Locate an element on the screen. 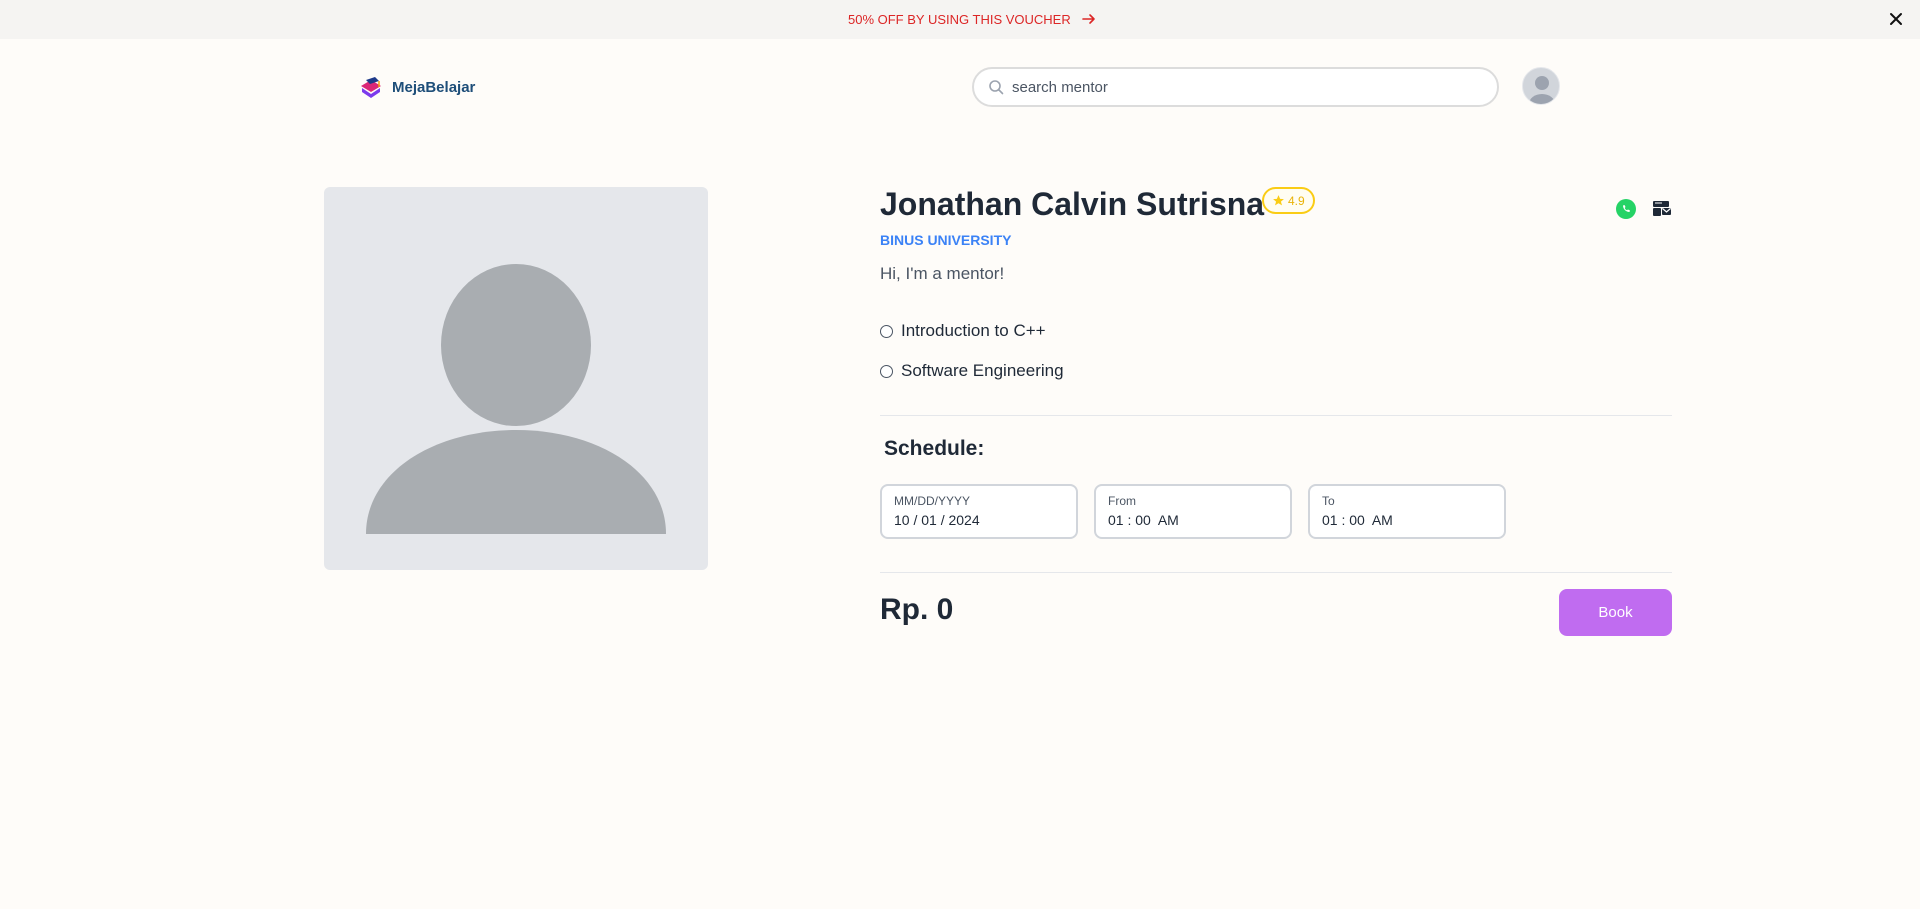 Image resolution: width=1920 pixels, height=909 pixels. logo-text: MejaBelajar is located at coordinates (434, 87).